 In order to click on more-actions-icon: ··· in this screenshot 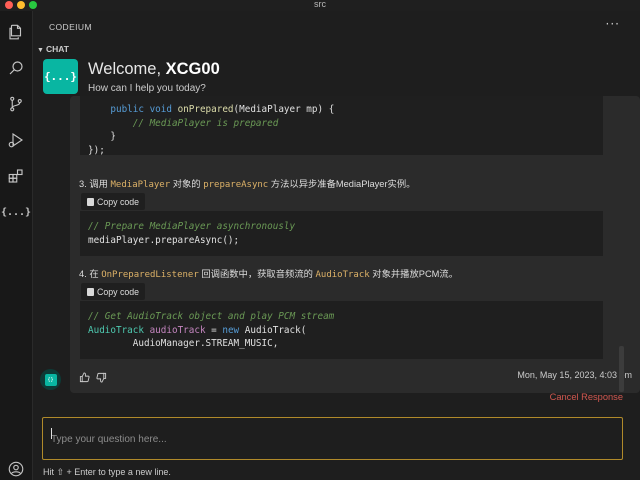, I will do `click(613, 24)`.